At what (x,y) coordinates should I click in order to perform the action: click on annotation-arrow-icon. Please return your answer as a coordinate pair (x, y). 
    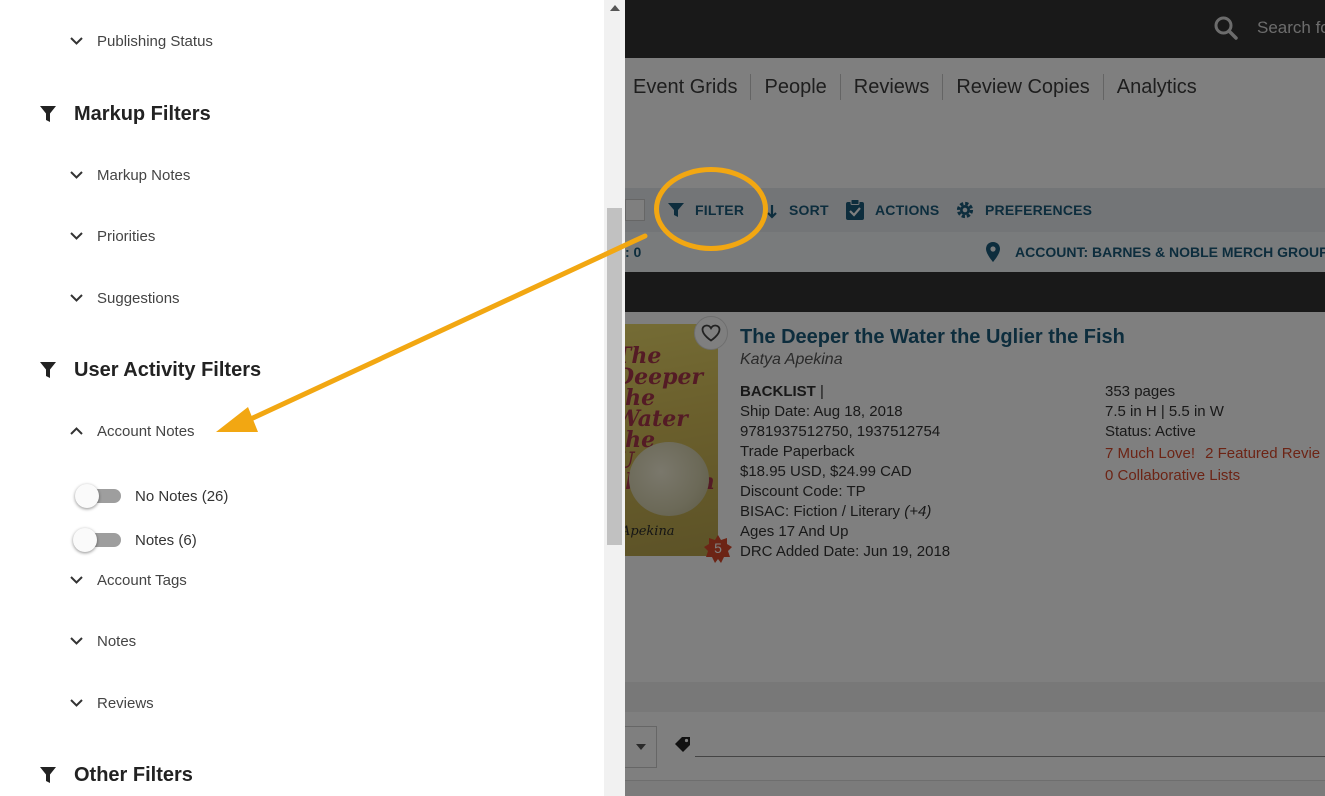
    Looking at the image, I should click on (432, 332).